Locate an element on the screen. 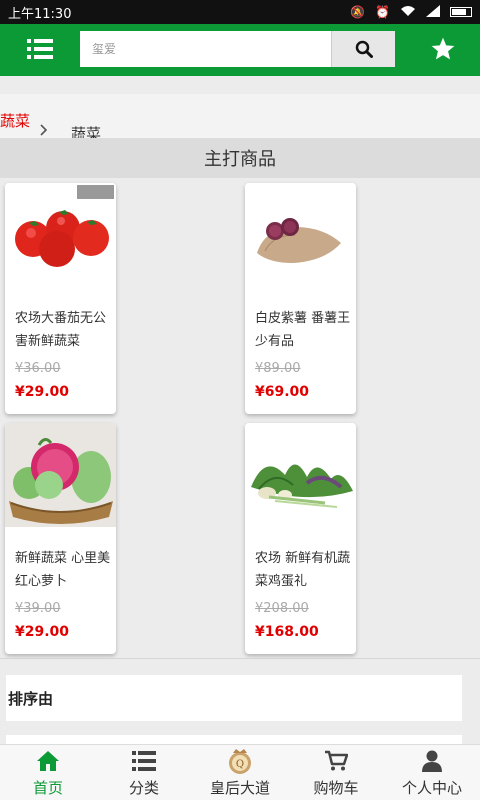 The height and width of the screenshot is (800, 480). nav-cart-label: 购物车 is located at coordinates (336, 788).